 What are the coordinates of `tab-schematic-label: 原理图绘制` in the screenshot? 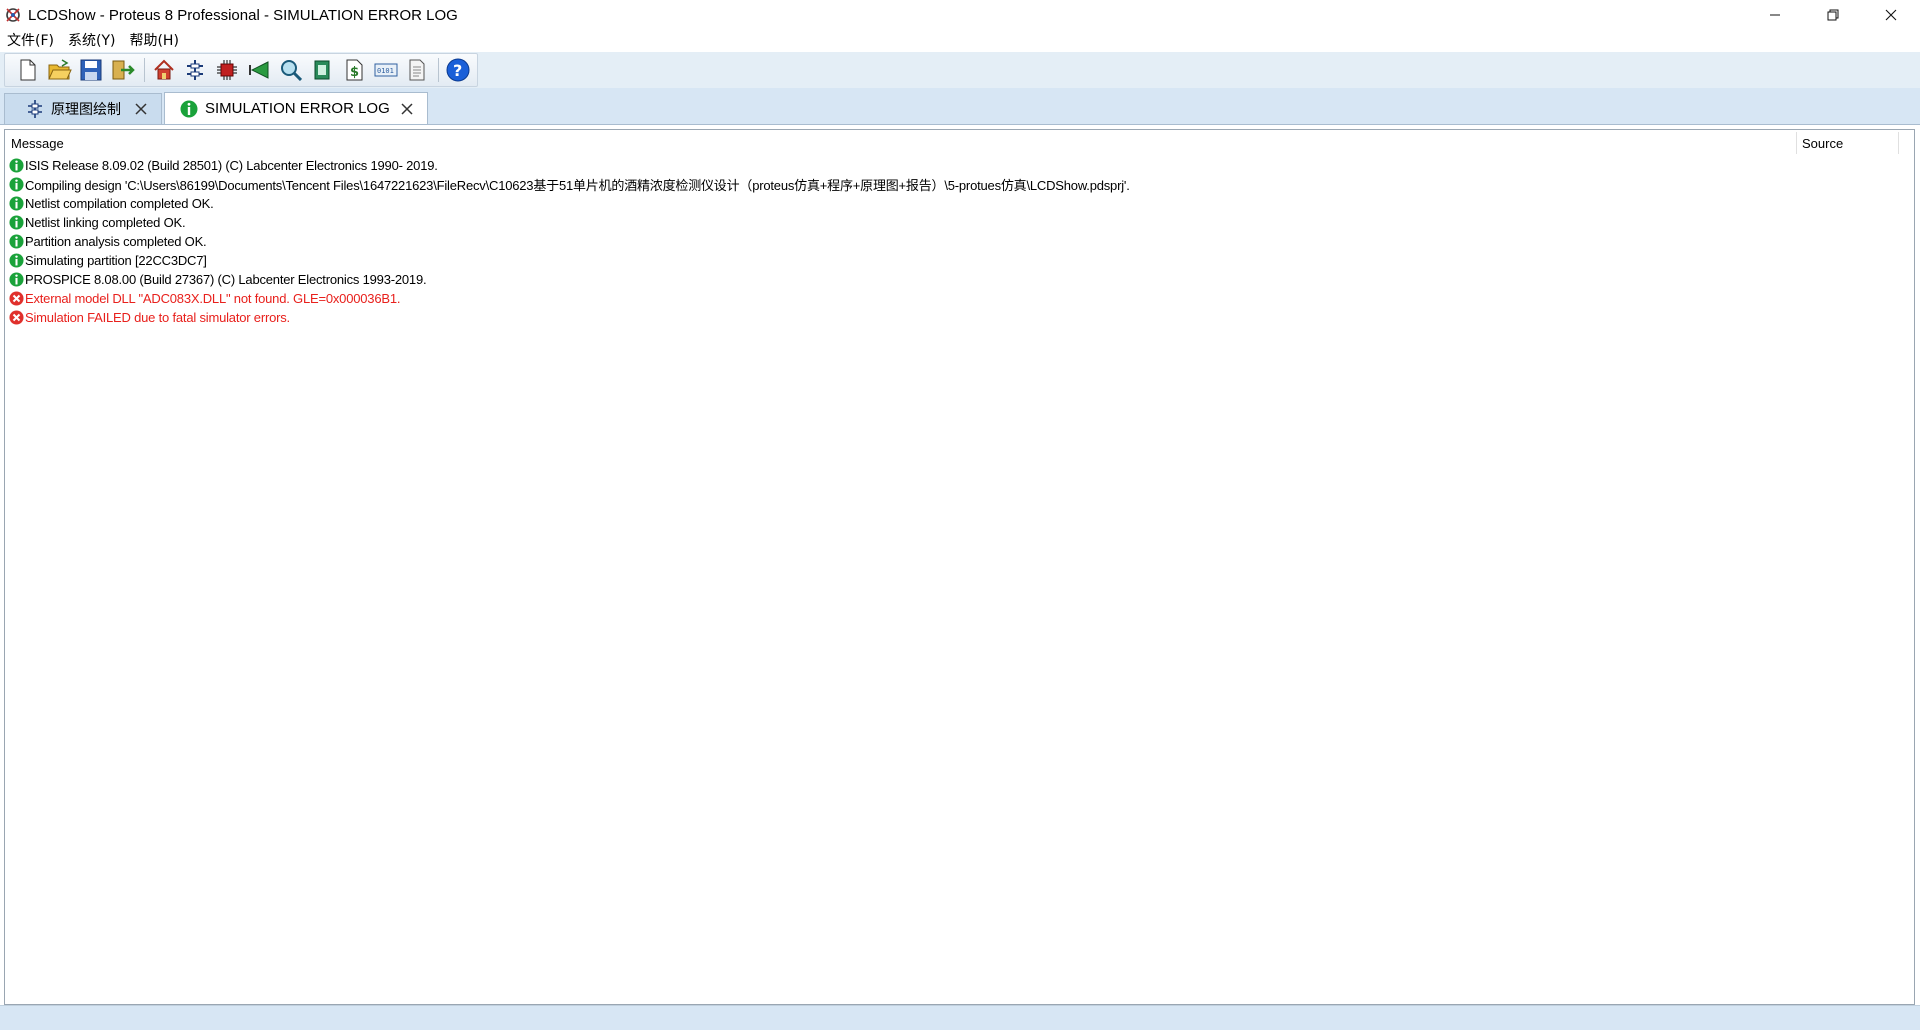 It's located at (86, 110).